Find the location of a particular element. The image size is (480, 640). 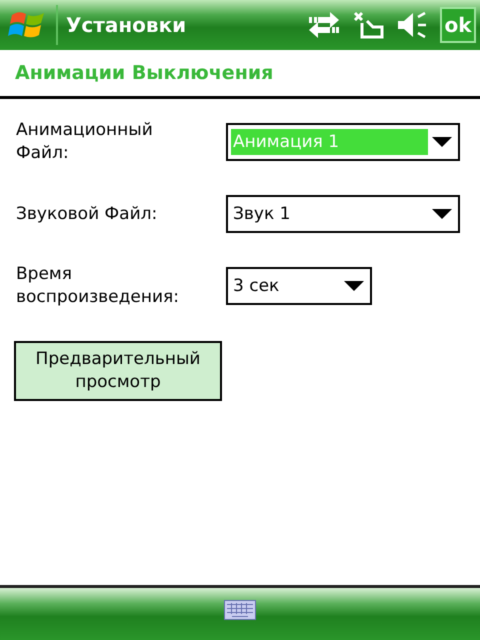

field-label: Звуковой Файл: is located at coordinates (87, 214).